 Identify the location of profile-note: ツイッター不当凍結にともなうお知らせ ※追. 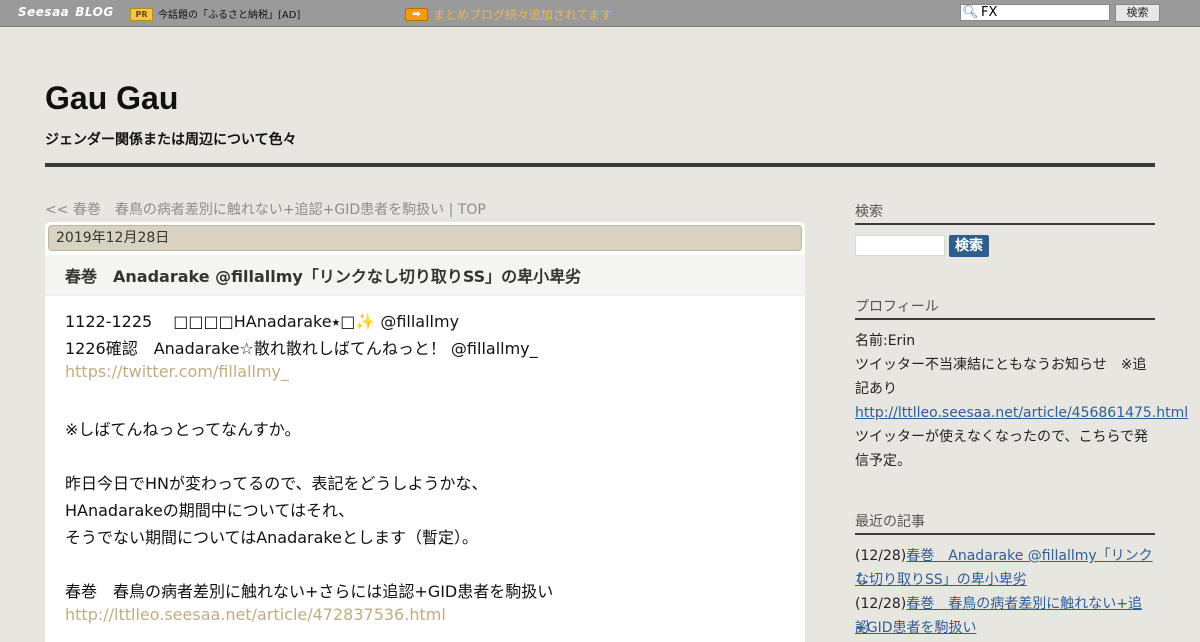
(1001, 365).